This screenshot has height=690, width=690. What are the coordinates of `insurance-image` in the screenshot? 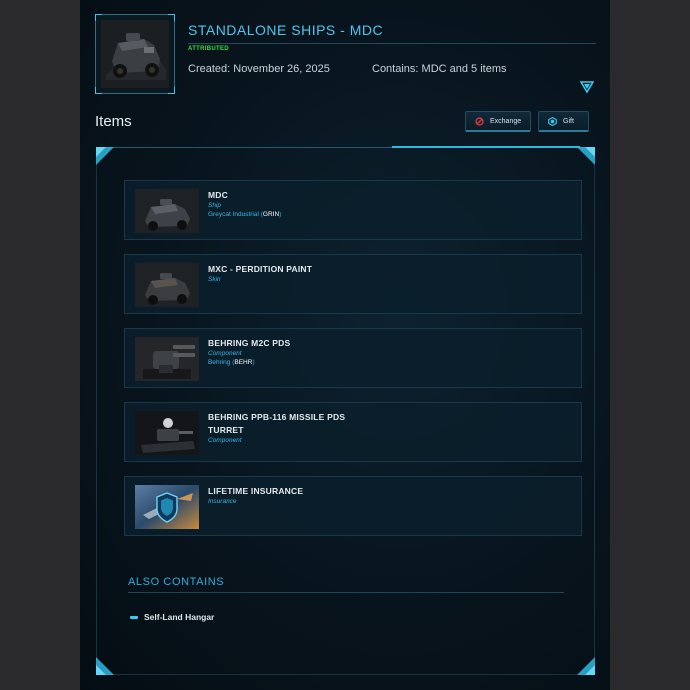 It's located at (167, 507).